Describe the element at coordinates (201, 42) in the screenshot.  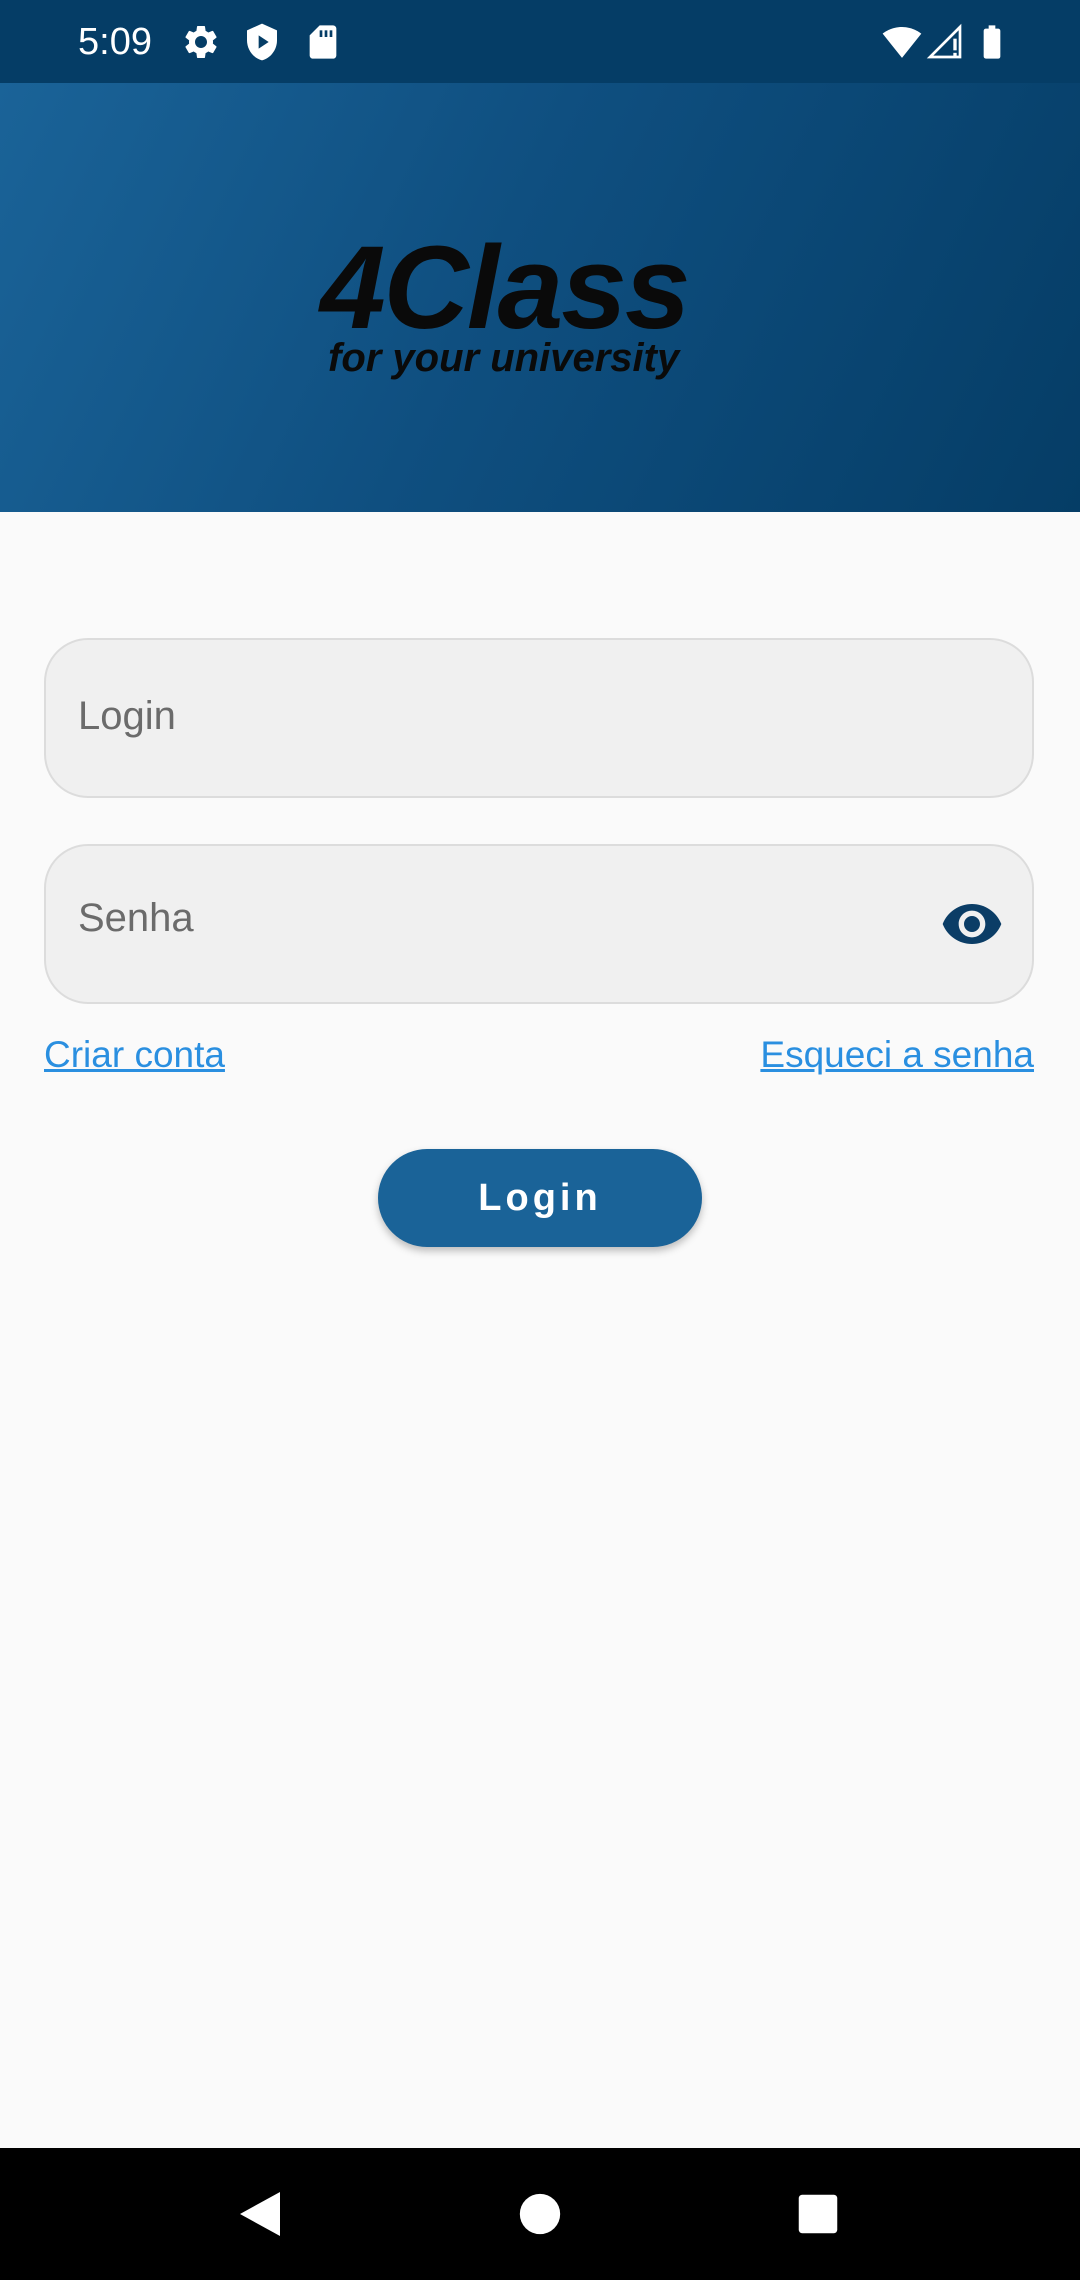
I see `settings-icon` at that location.